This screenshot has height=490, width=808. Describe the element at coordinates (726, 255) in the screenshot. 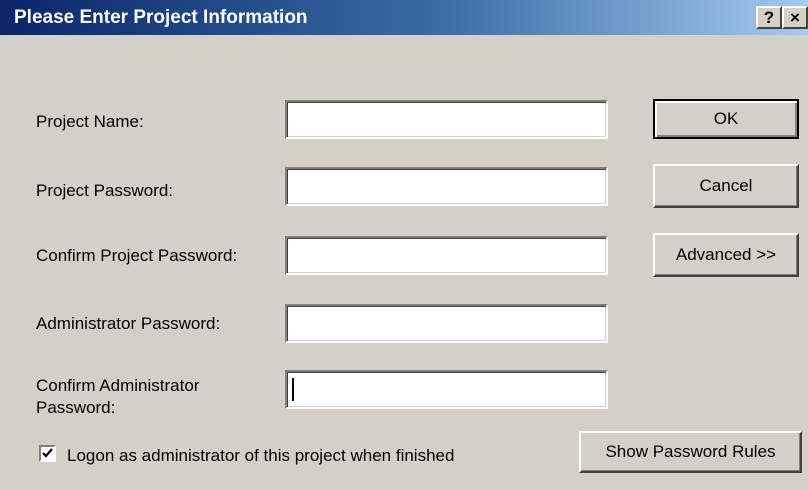

I see `advanced-button: Advanced >>` at that location.